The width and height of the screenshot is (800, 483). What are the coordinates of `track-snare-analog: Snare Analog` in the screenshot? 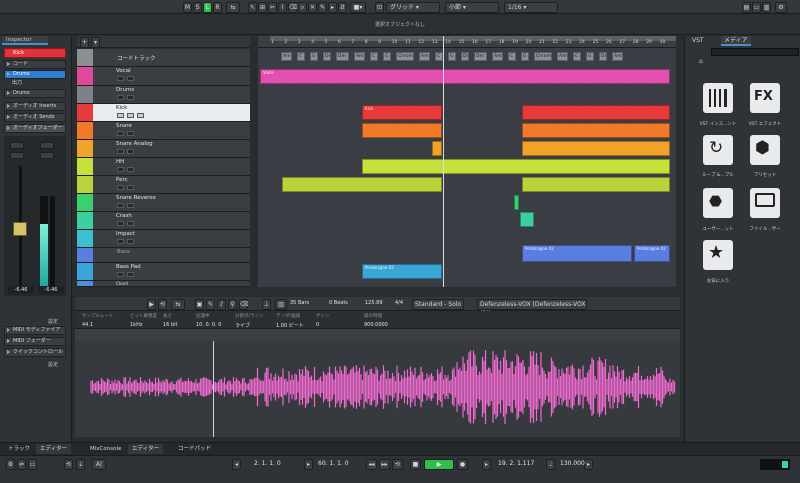 It's located at (163, 149).